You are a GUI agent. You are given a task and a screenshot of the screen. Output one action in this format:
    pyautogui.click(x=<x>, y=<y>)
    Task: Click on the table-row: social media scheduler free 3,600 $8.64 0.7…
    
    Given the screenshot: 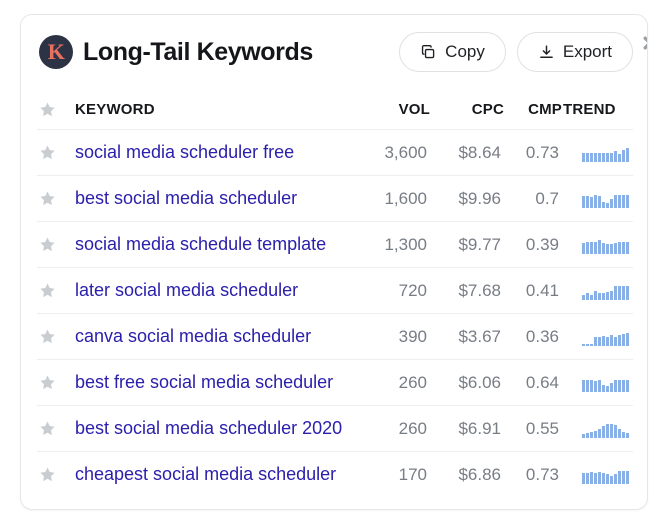 What is the action you would take?
    pyautogui.click(x=335, y=152)
    